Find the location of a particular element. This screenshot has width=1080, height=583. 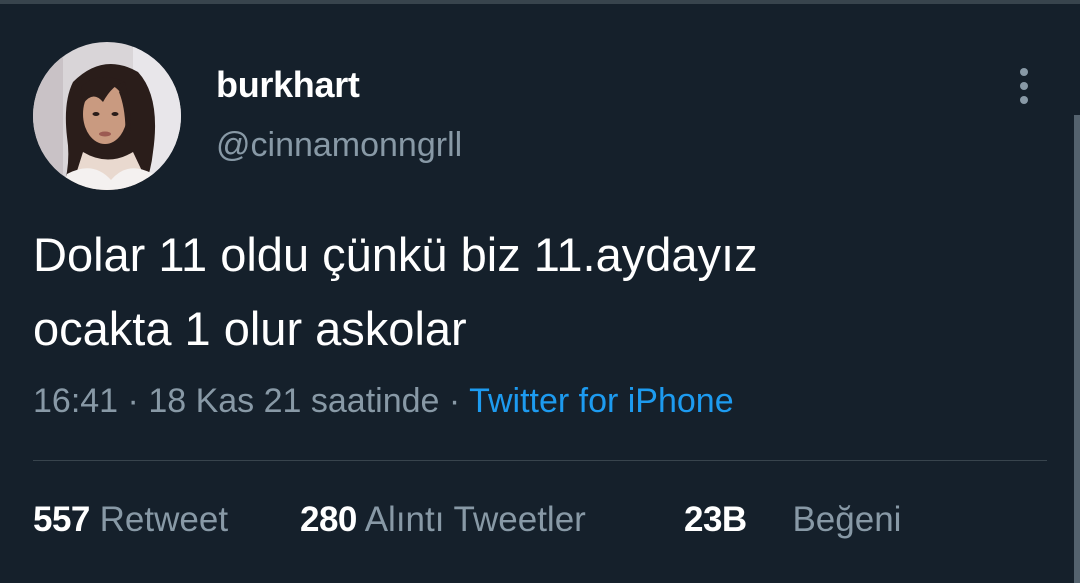

display-name: burkhart is located at coordinates (288, 85).